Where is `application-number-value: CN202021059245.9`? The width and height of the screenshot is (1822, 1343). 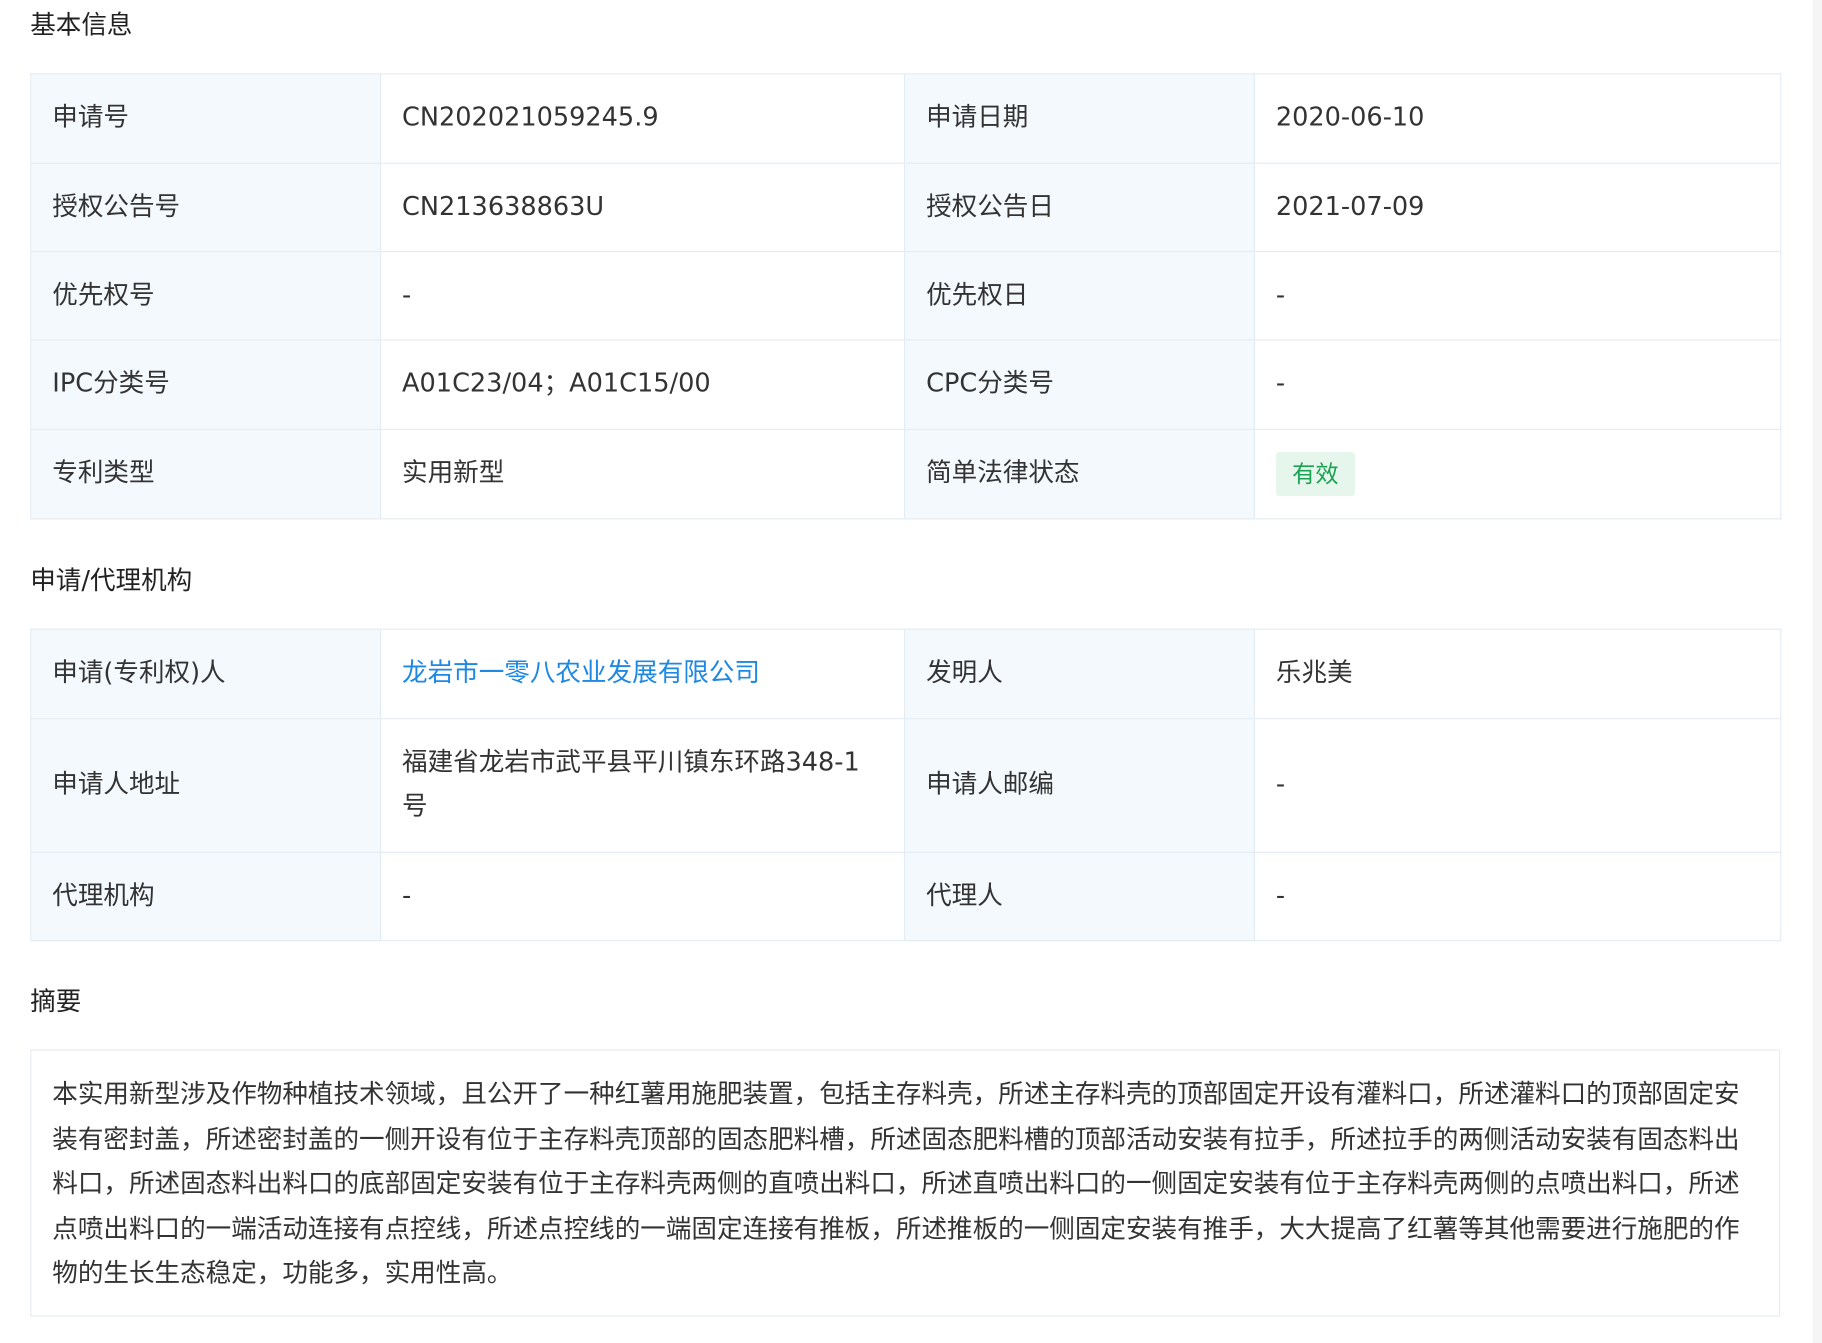 application-number-value: CN202021059245.9 is located at coordinates (642, 118).